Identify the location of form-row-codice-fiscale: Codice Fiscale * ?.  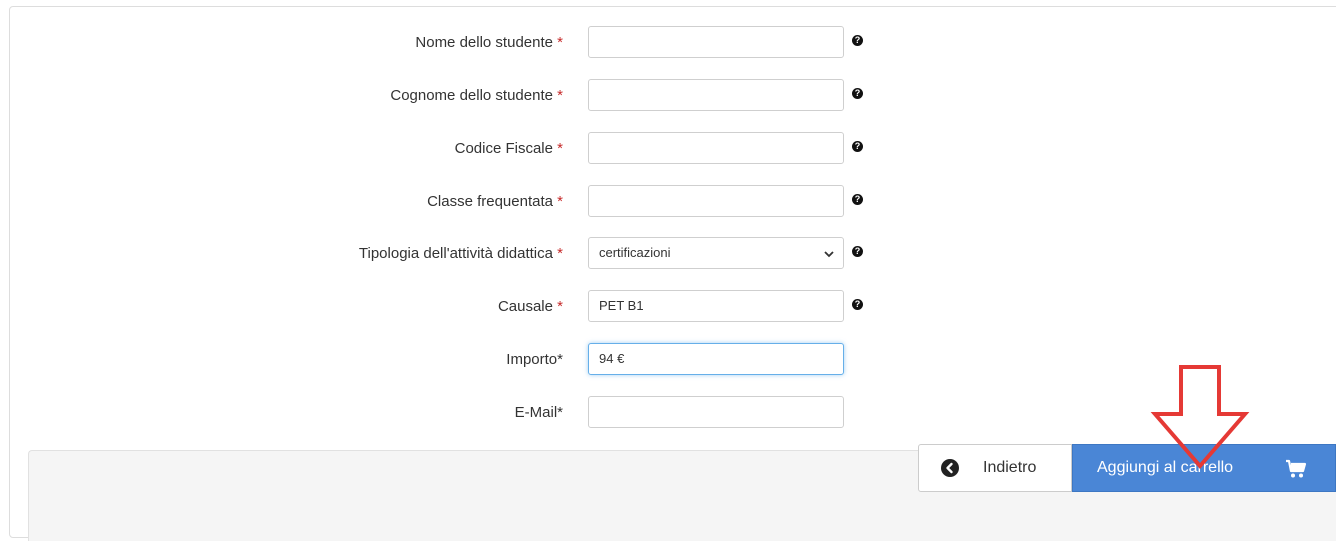
(668, 148).